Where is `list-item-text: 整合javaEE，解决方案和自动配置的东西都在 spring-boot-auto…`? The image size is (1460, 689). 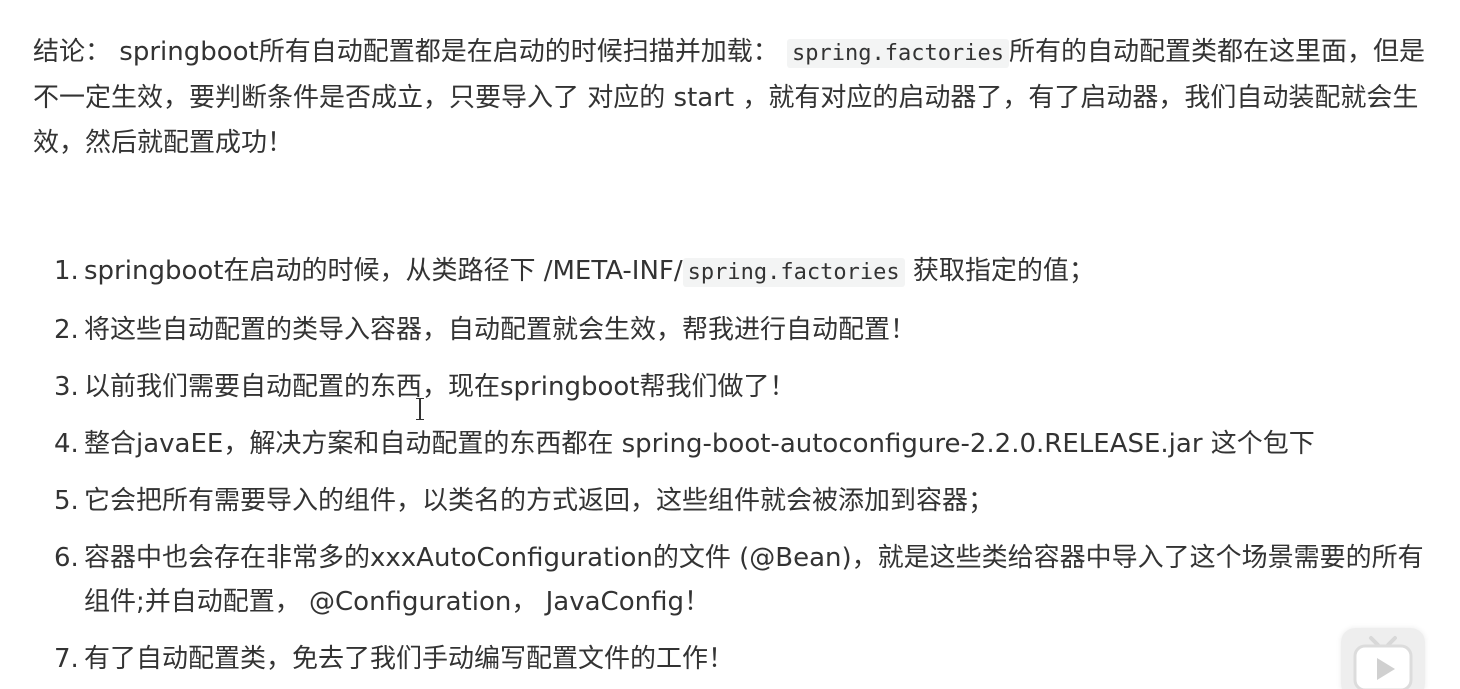 list-item-text: 整合javaEE，解决方案和自动配置的东西都在 spring-boot-auto… is located at coordinates (699, 444).